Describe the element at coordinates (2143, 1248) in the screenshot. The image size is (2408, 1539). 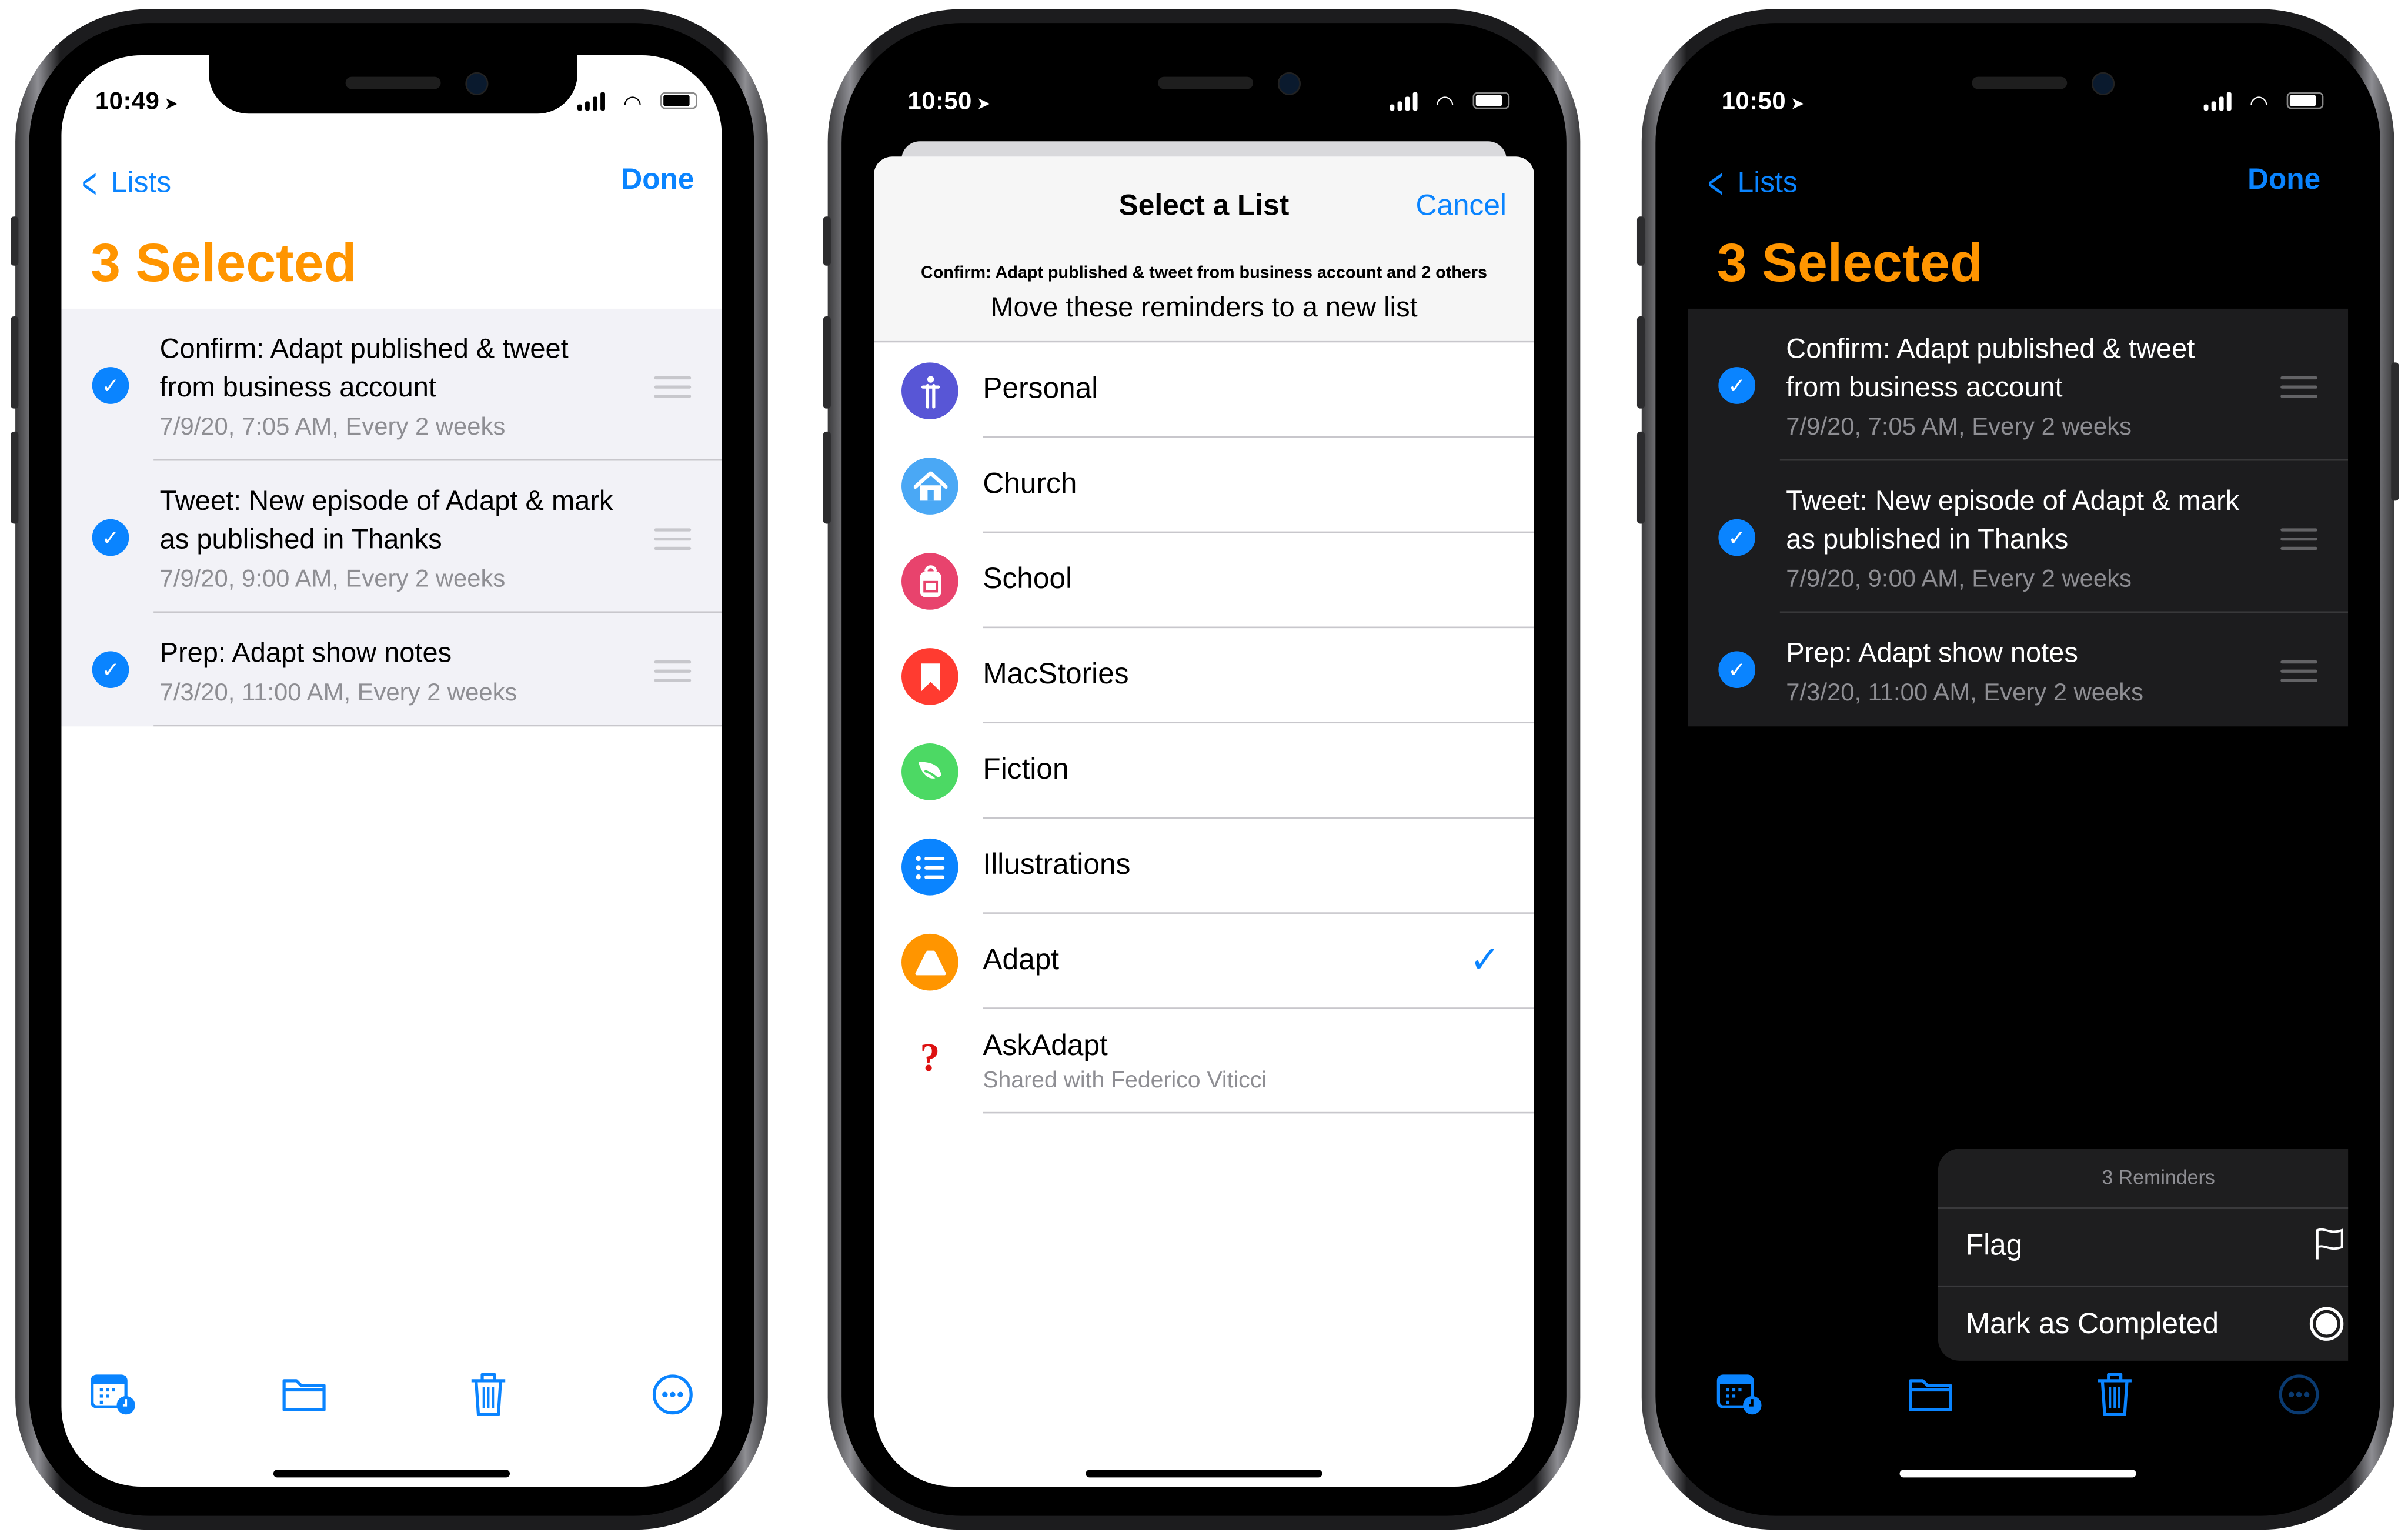
I see `menu-item-flag: Flag` at that location.